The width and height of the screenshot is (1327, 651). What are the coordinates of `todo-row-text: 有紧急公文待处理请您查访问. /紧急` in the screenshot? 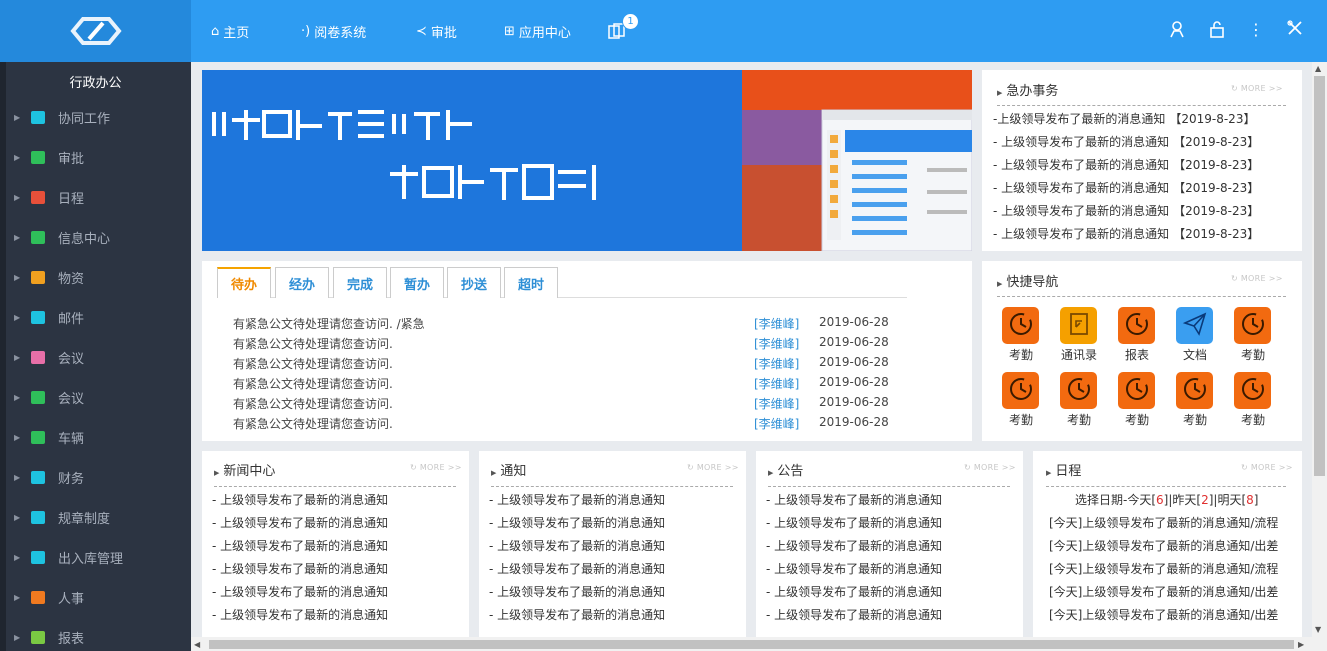 It's located at (329, 323).